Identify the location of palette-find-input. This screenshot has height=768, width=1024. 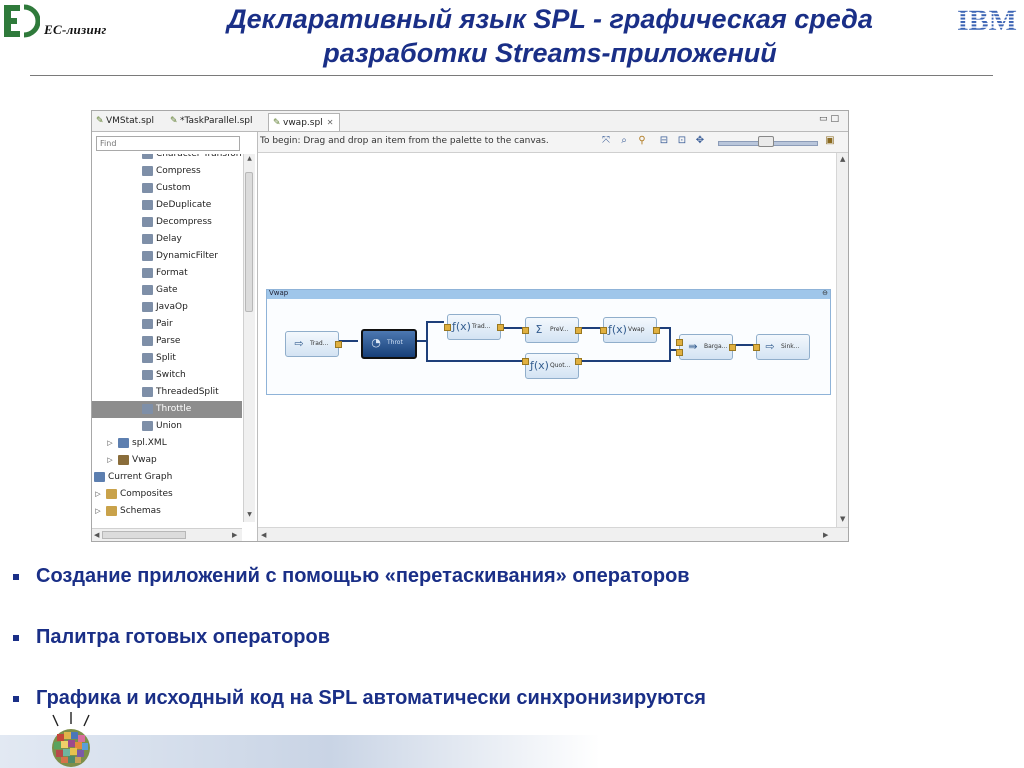
(168, 143).